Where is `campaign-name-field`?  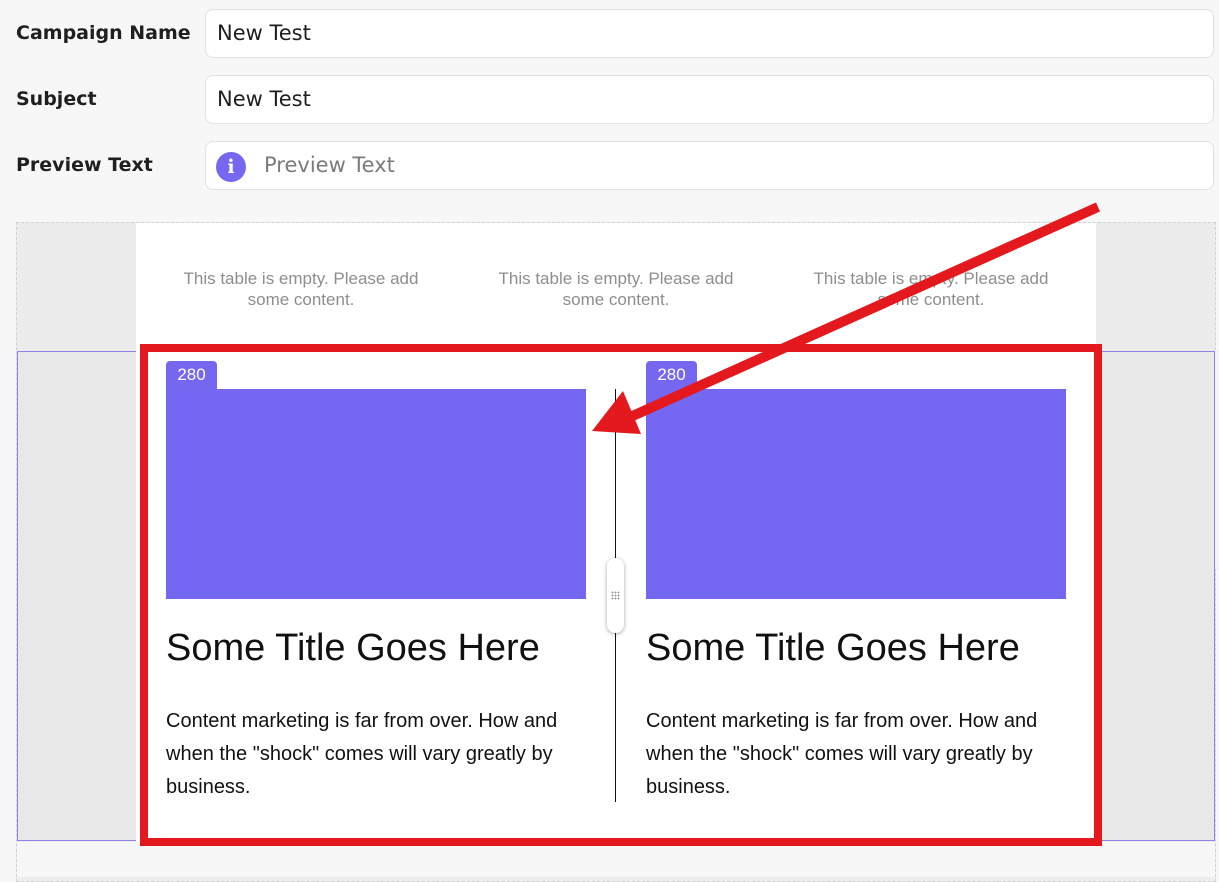
campaign-name-field is located at coordinates (709, 33).